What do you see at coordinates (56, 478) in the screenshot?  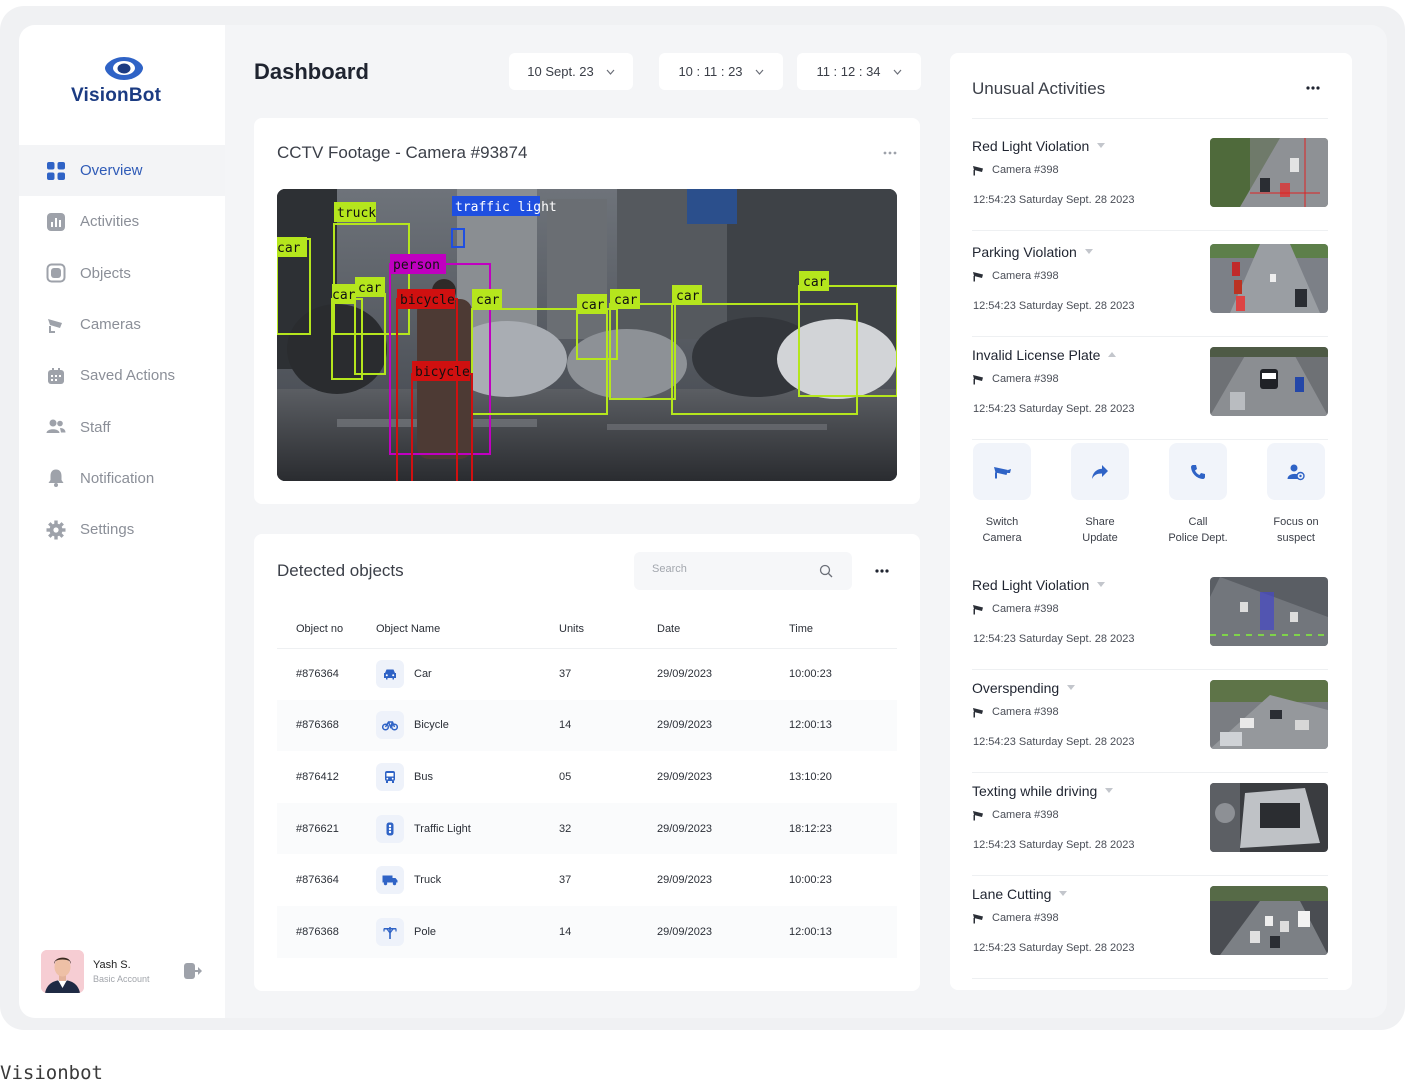 I see `bell-icon` at bounding box center [56, 478].